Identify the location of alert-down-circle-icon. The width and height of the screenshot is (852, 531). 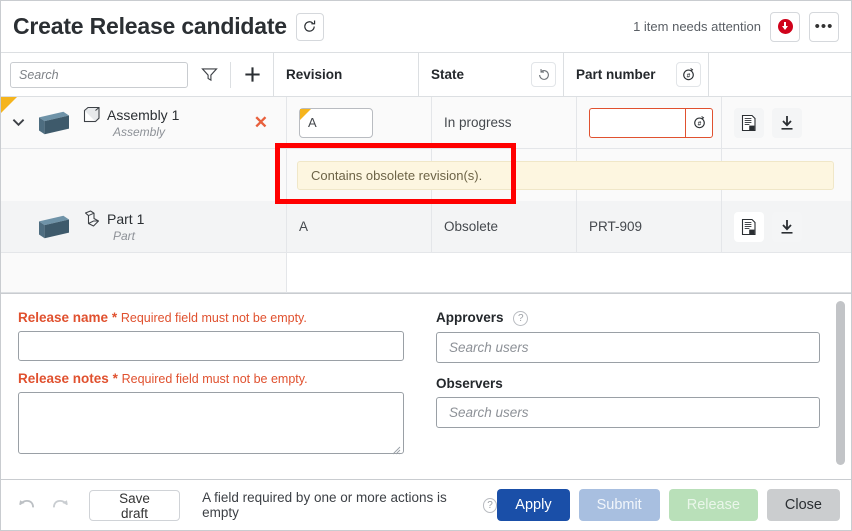
(785, 26).